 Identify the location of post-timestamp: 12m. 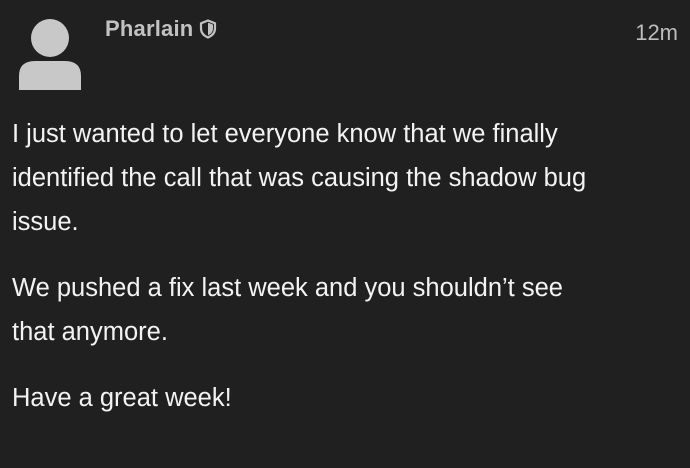
(656, 32).